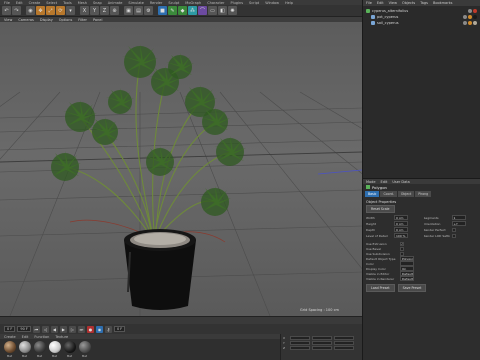  What do you see at coordinates (104, 10) in the screenshot?
I see `z-axis-icon: Z` at bounding box center [104, 10].